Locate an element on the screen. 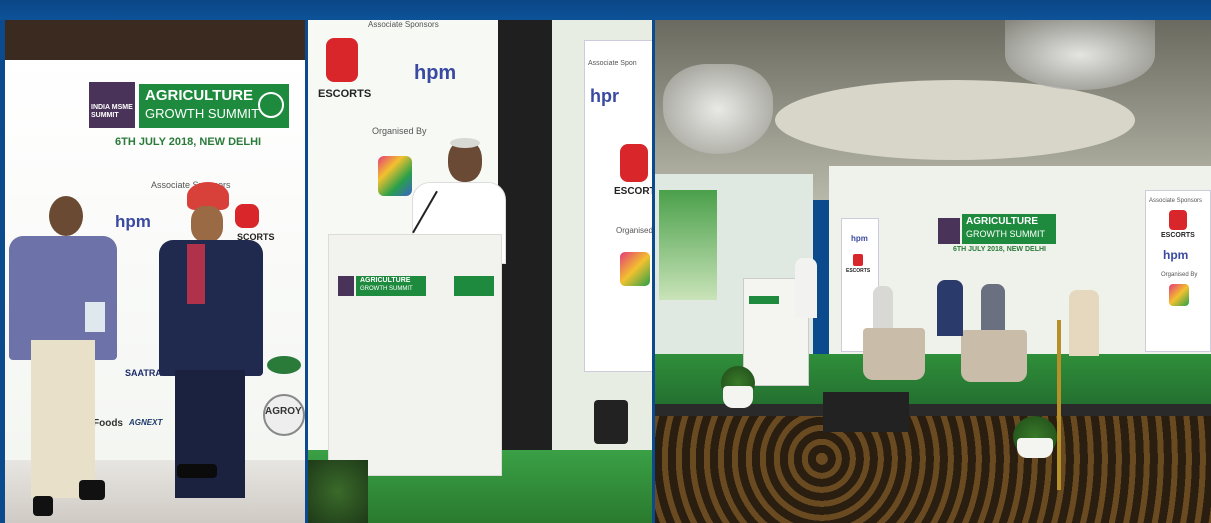 Image resolution: width=1211 pixels, height=523 pixels. id-badge is located at coordinates (95, 317).